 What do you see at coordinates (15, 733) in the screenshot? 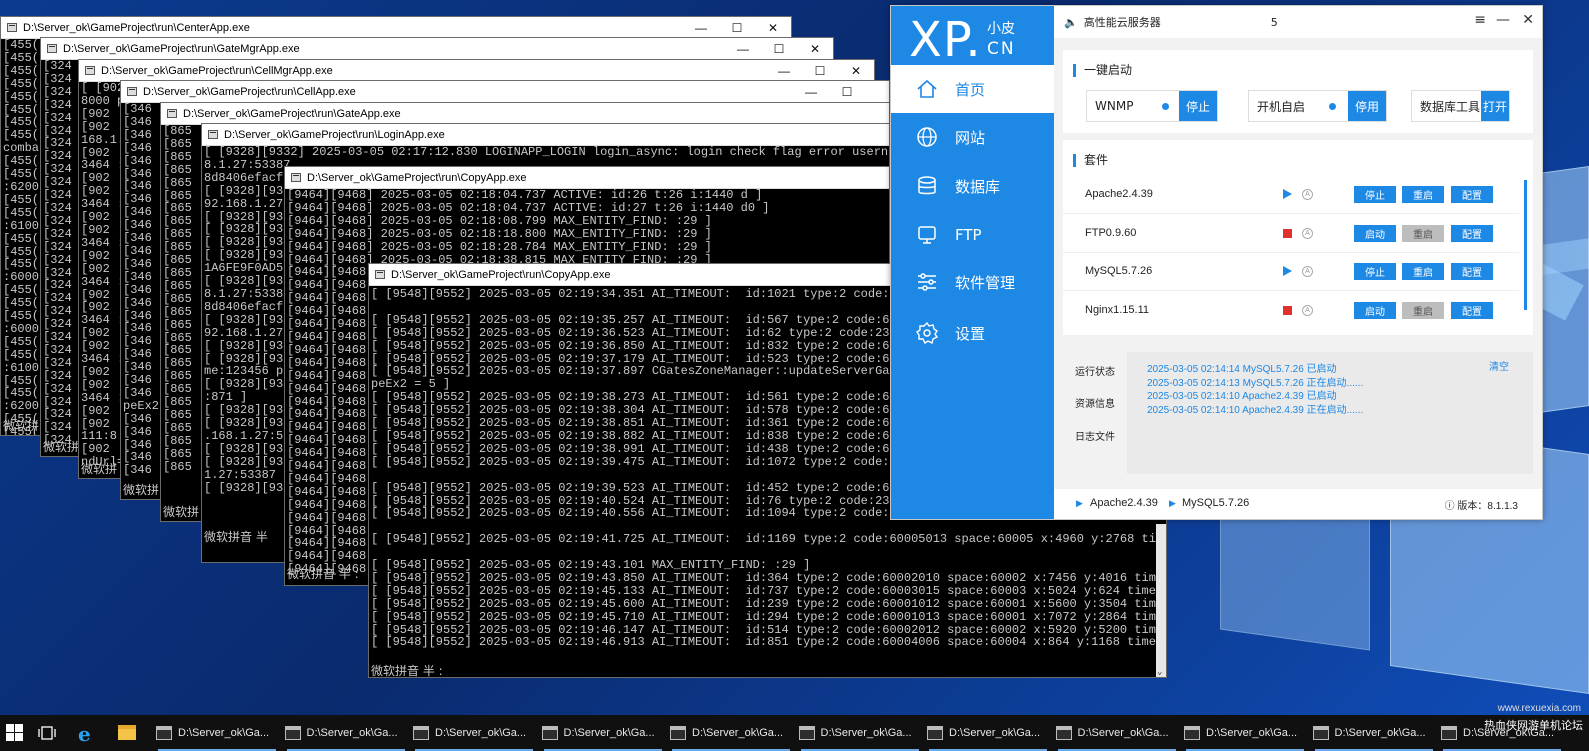
I see `start-button` at bounding box center [15, 733].